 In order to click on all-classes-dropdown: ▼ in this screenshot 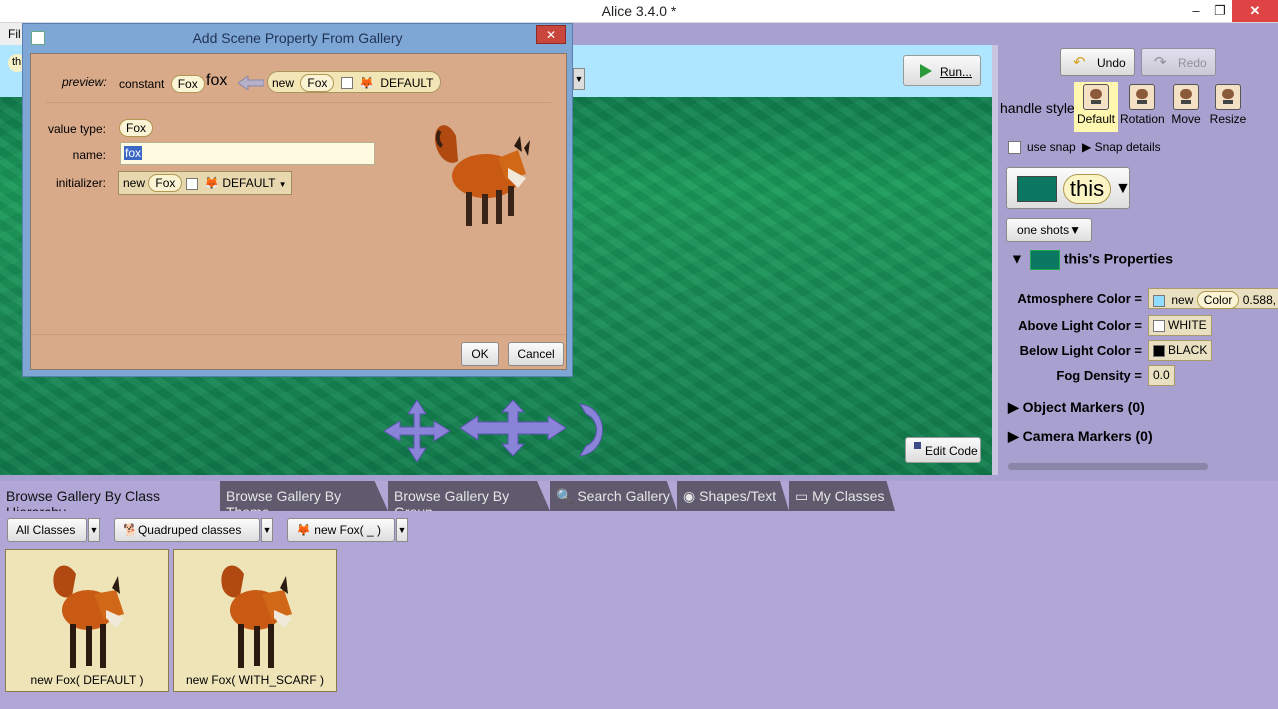, I will do `click(94, 530)`.